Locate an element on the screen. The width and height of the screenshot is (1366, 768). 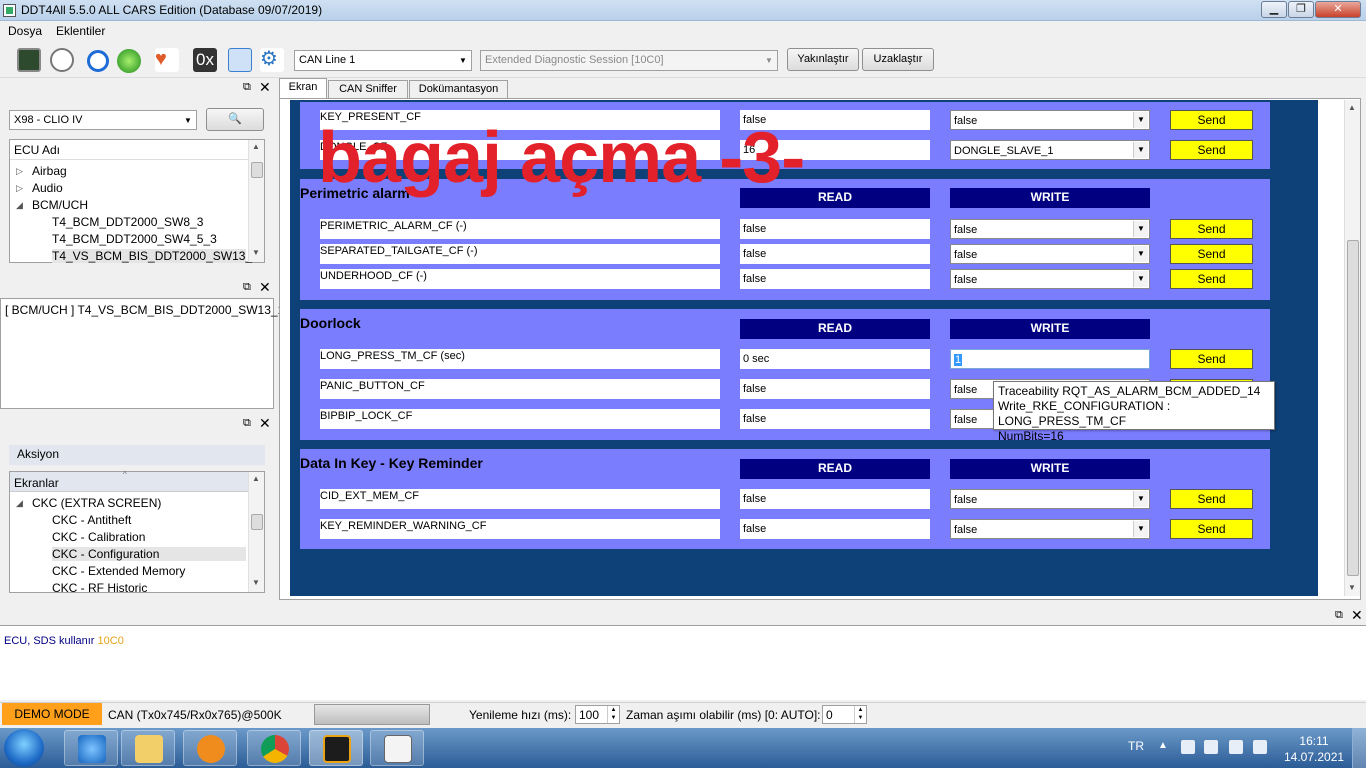
media-player-icon is located at coordinates (210, 748).